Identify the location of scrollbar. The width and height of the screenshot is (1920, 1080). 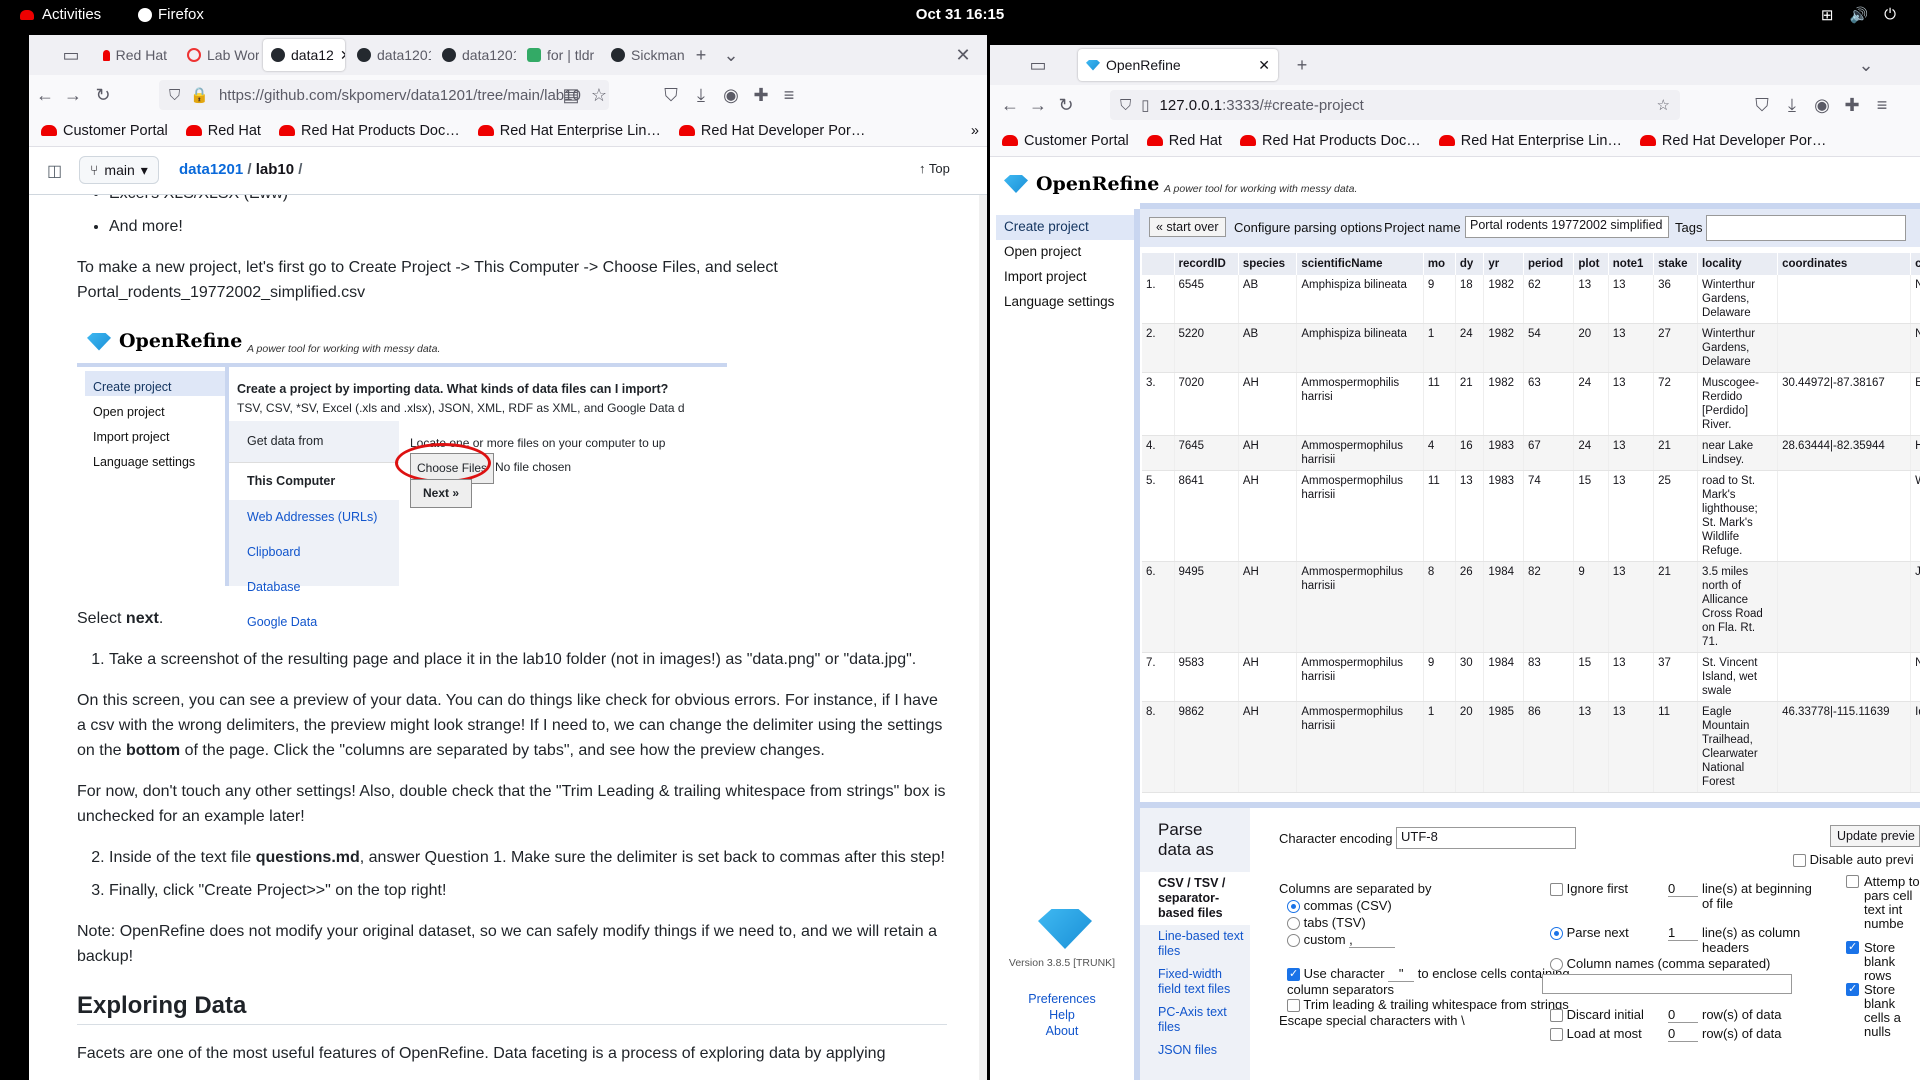
(983, 637).